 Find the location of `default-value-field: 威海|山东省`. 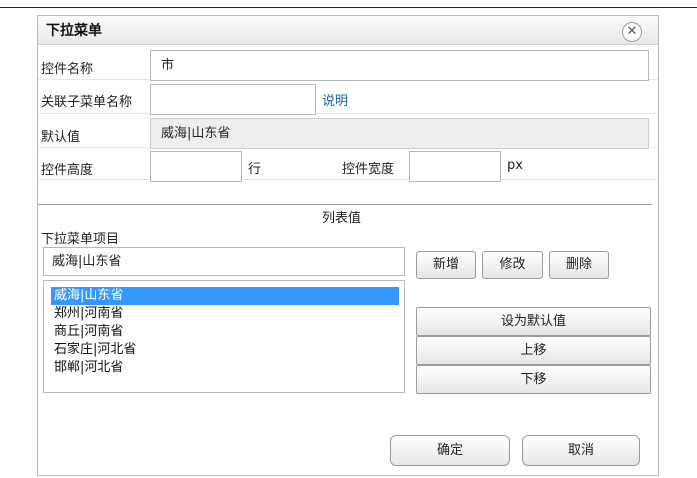

default-value-field: 威海|山东省 is located at coordinates (399, 133).